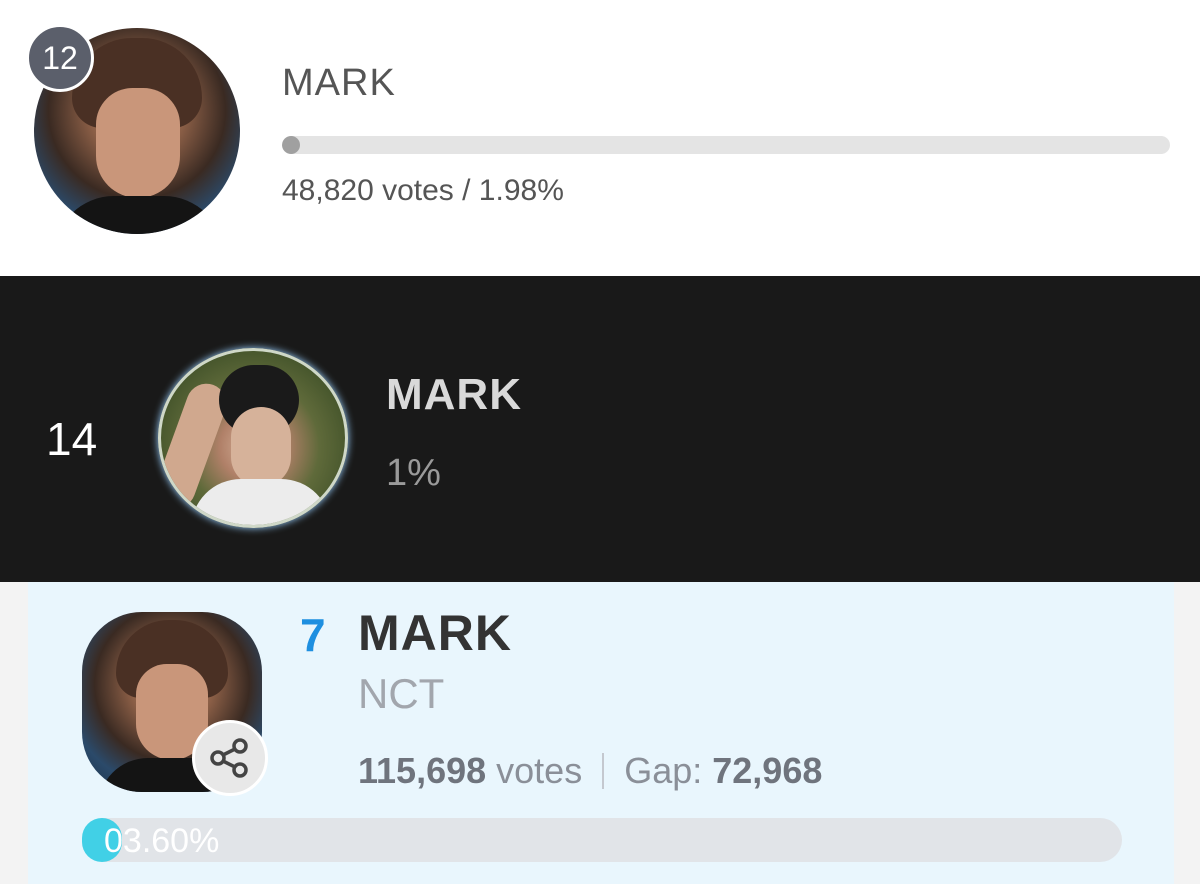 The height and width of the screenshot is (884, 1200). Describe the element at coordinates (313, 635) in the screenshot. I see `rank-number: 7` at that location.